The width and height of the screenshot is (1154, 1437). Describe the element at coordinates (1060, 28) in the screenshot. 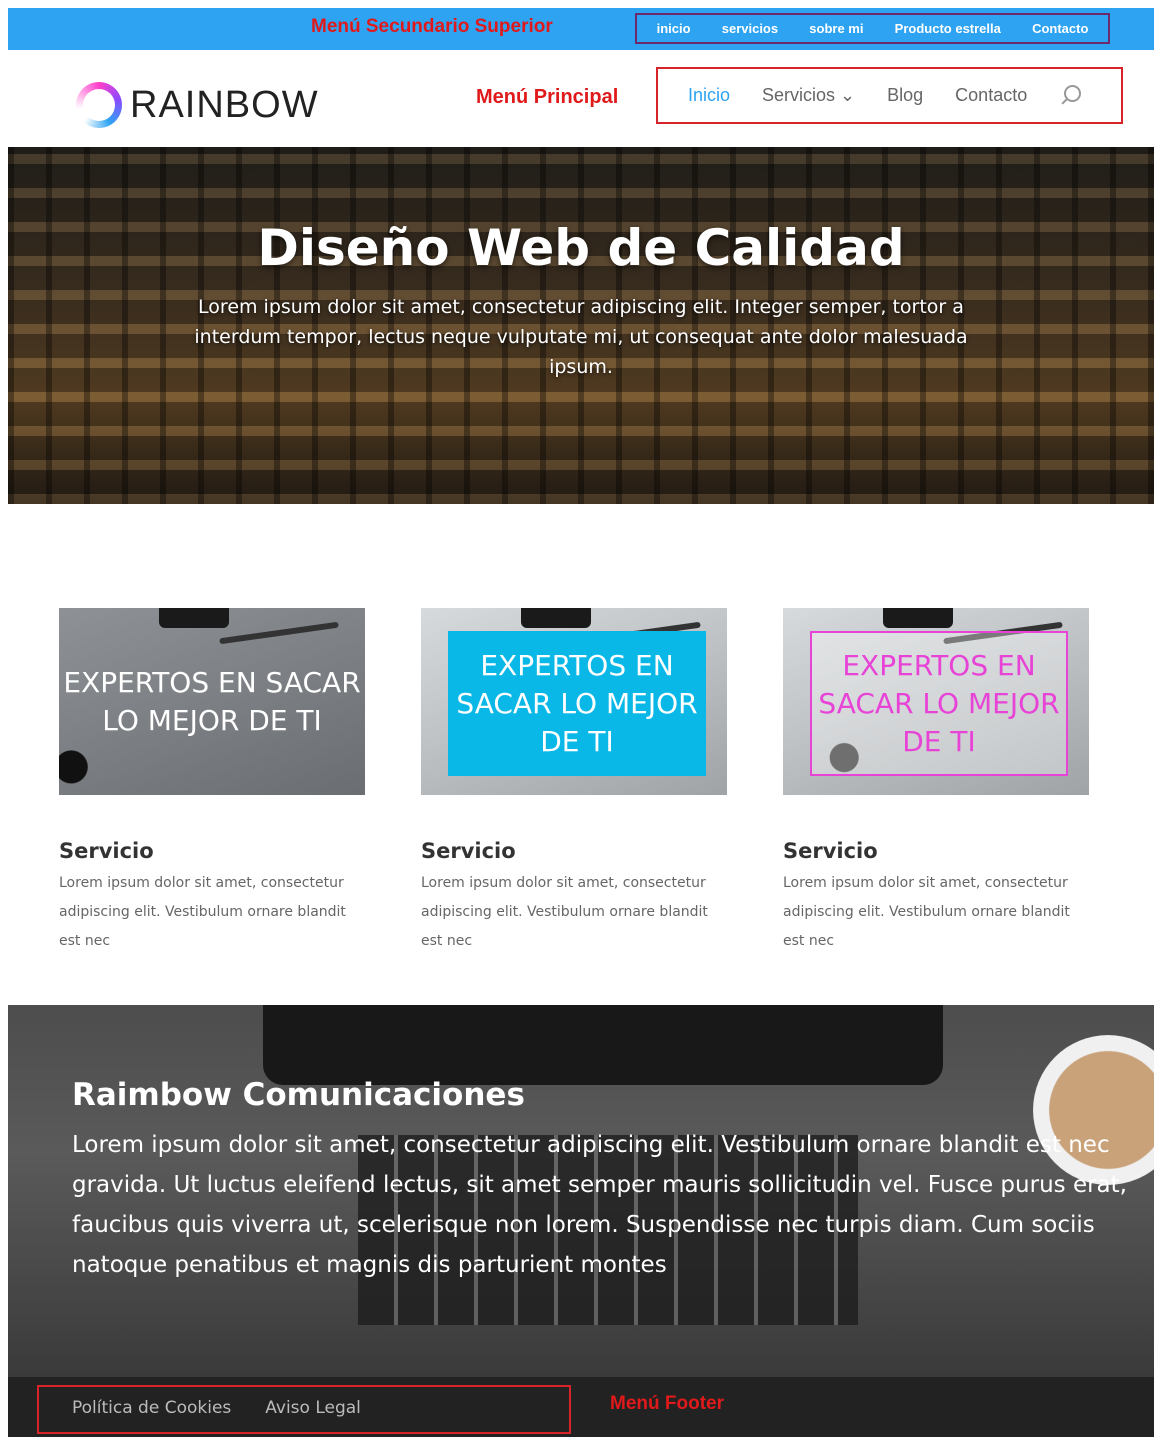

I see `secondary-menu-item-contacto: Contacto` at that location.